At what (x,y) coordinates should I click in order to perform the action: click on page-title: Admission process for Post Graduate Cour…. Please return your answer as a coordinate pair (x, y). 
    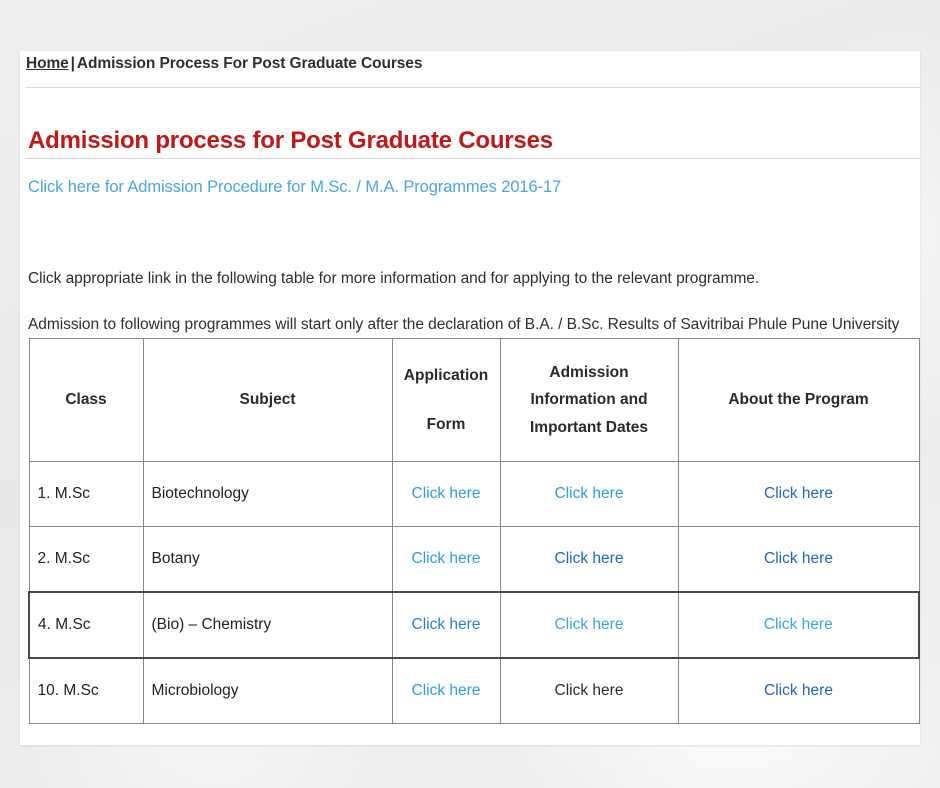
    Looking at the image, I should click on (290, 141).